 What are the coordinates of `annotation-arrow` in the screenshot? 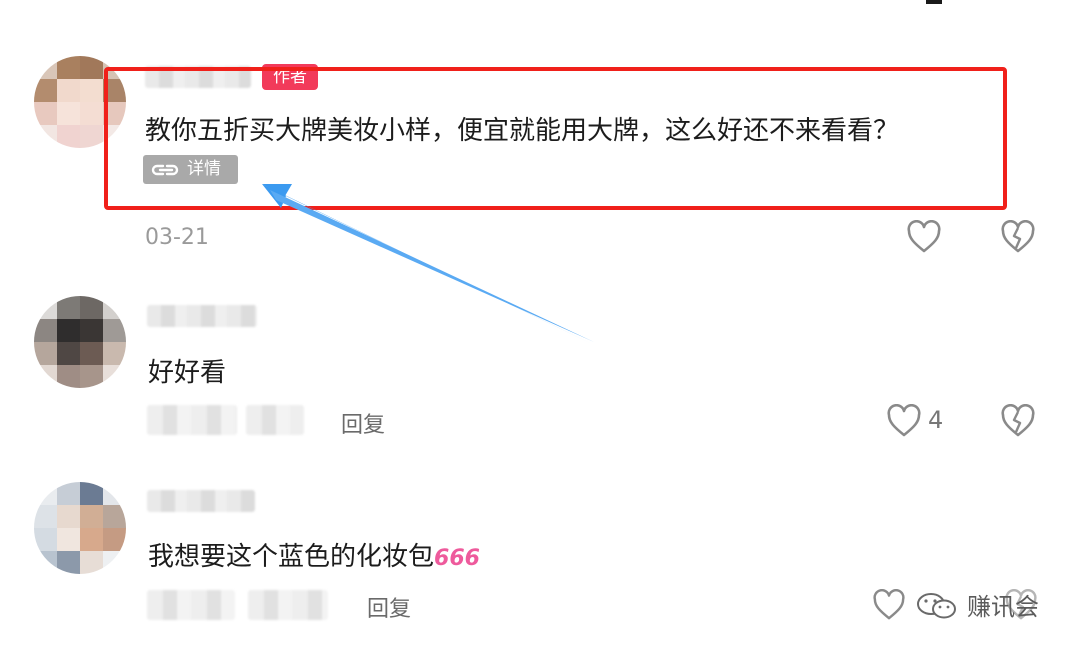 It's located at (428, 264).